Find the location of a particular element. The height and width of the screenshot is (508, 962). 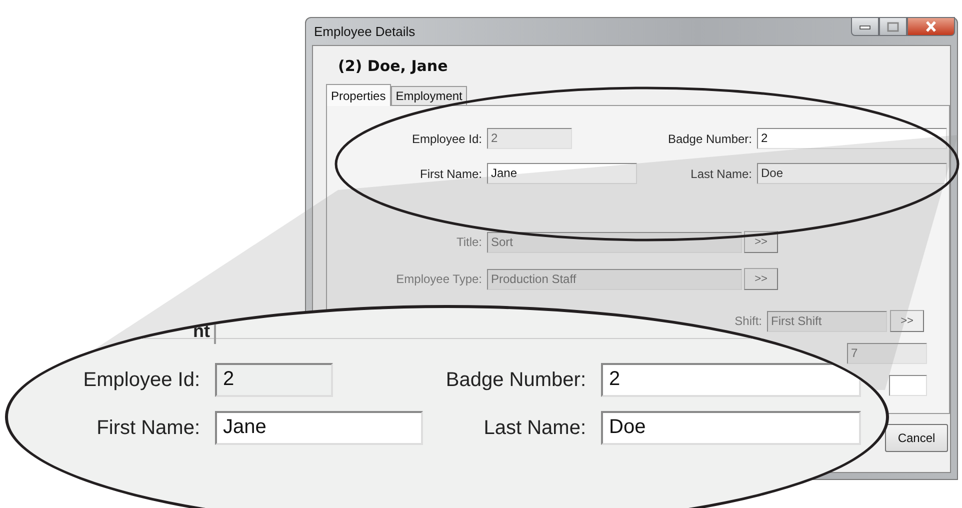

close-icon is located at coordinates (931, 26).